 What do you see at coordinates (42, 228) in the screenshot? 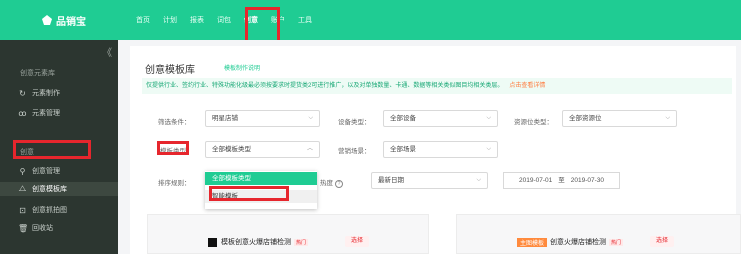
I see `sidebar-item-label: 回收站` at bounding box center [42, 228].